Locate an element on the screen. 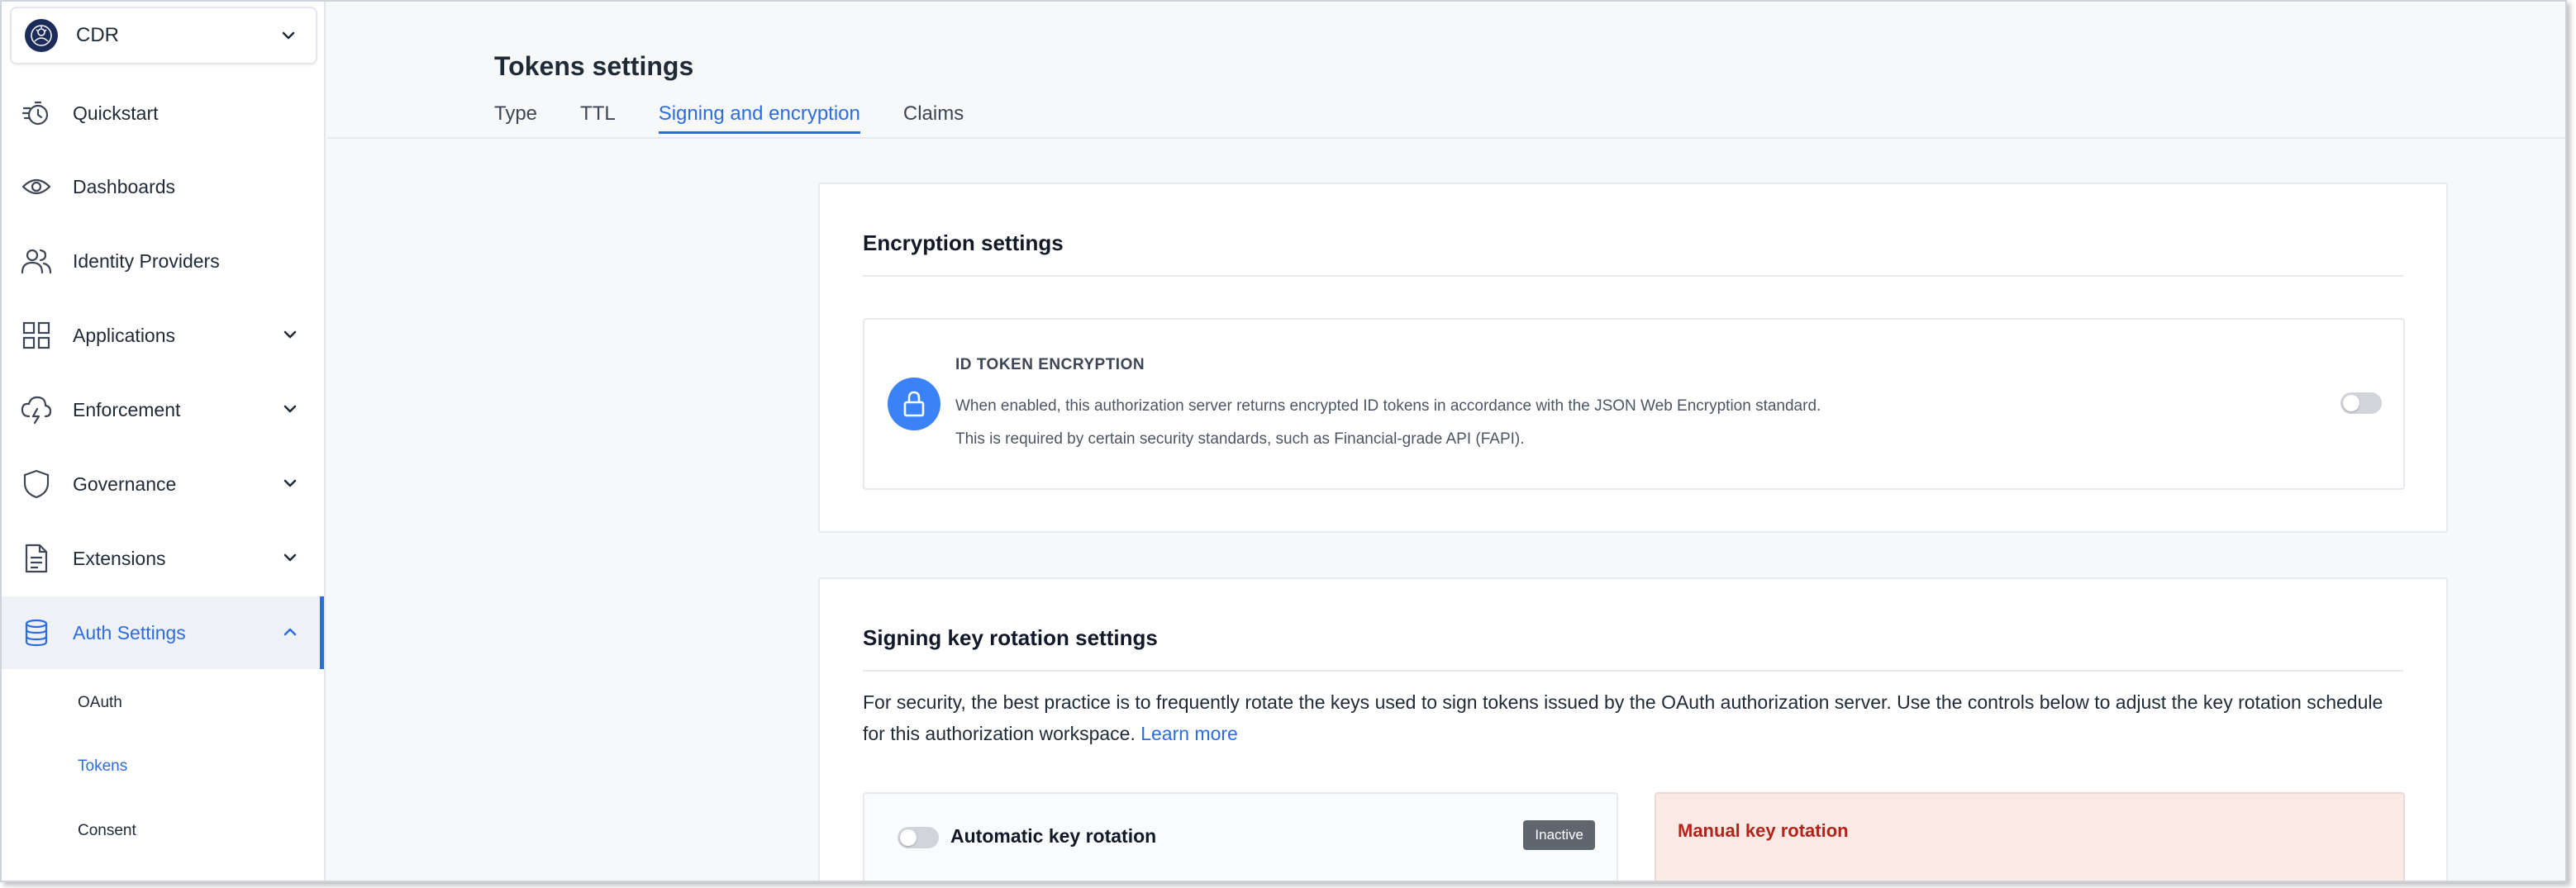  document-icon is located at coordinates (37, 558).